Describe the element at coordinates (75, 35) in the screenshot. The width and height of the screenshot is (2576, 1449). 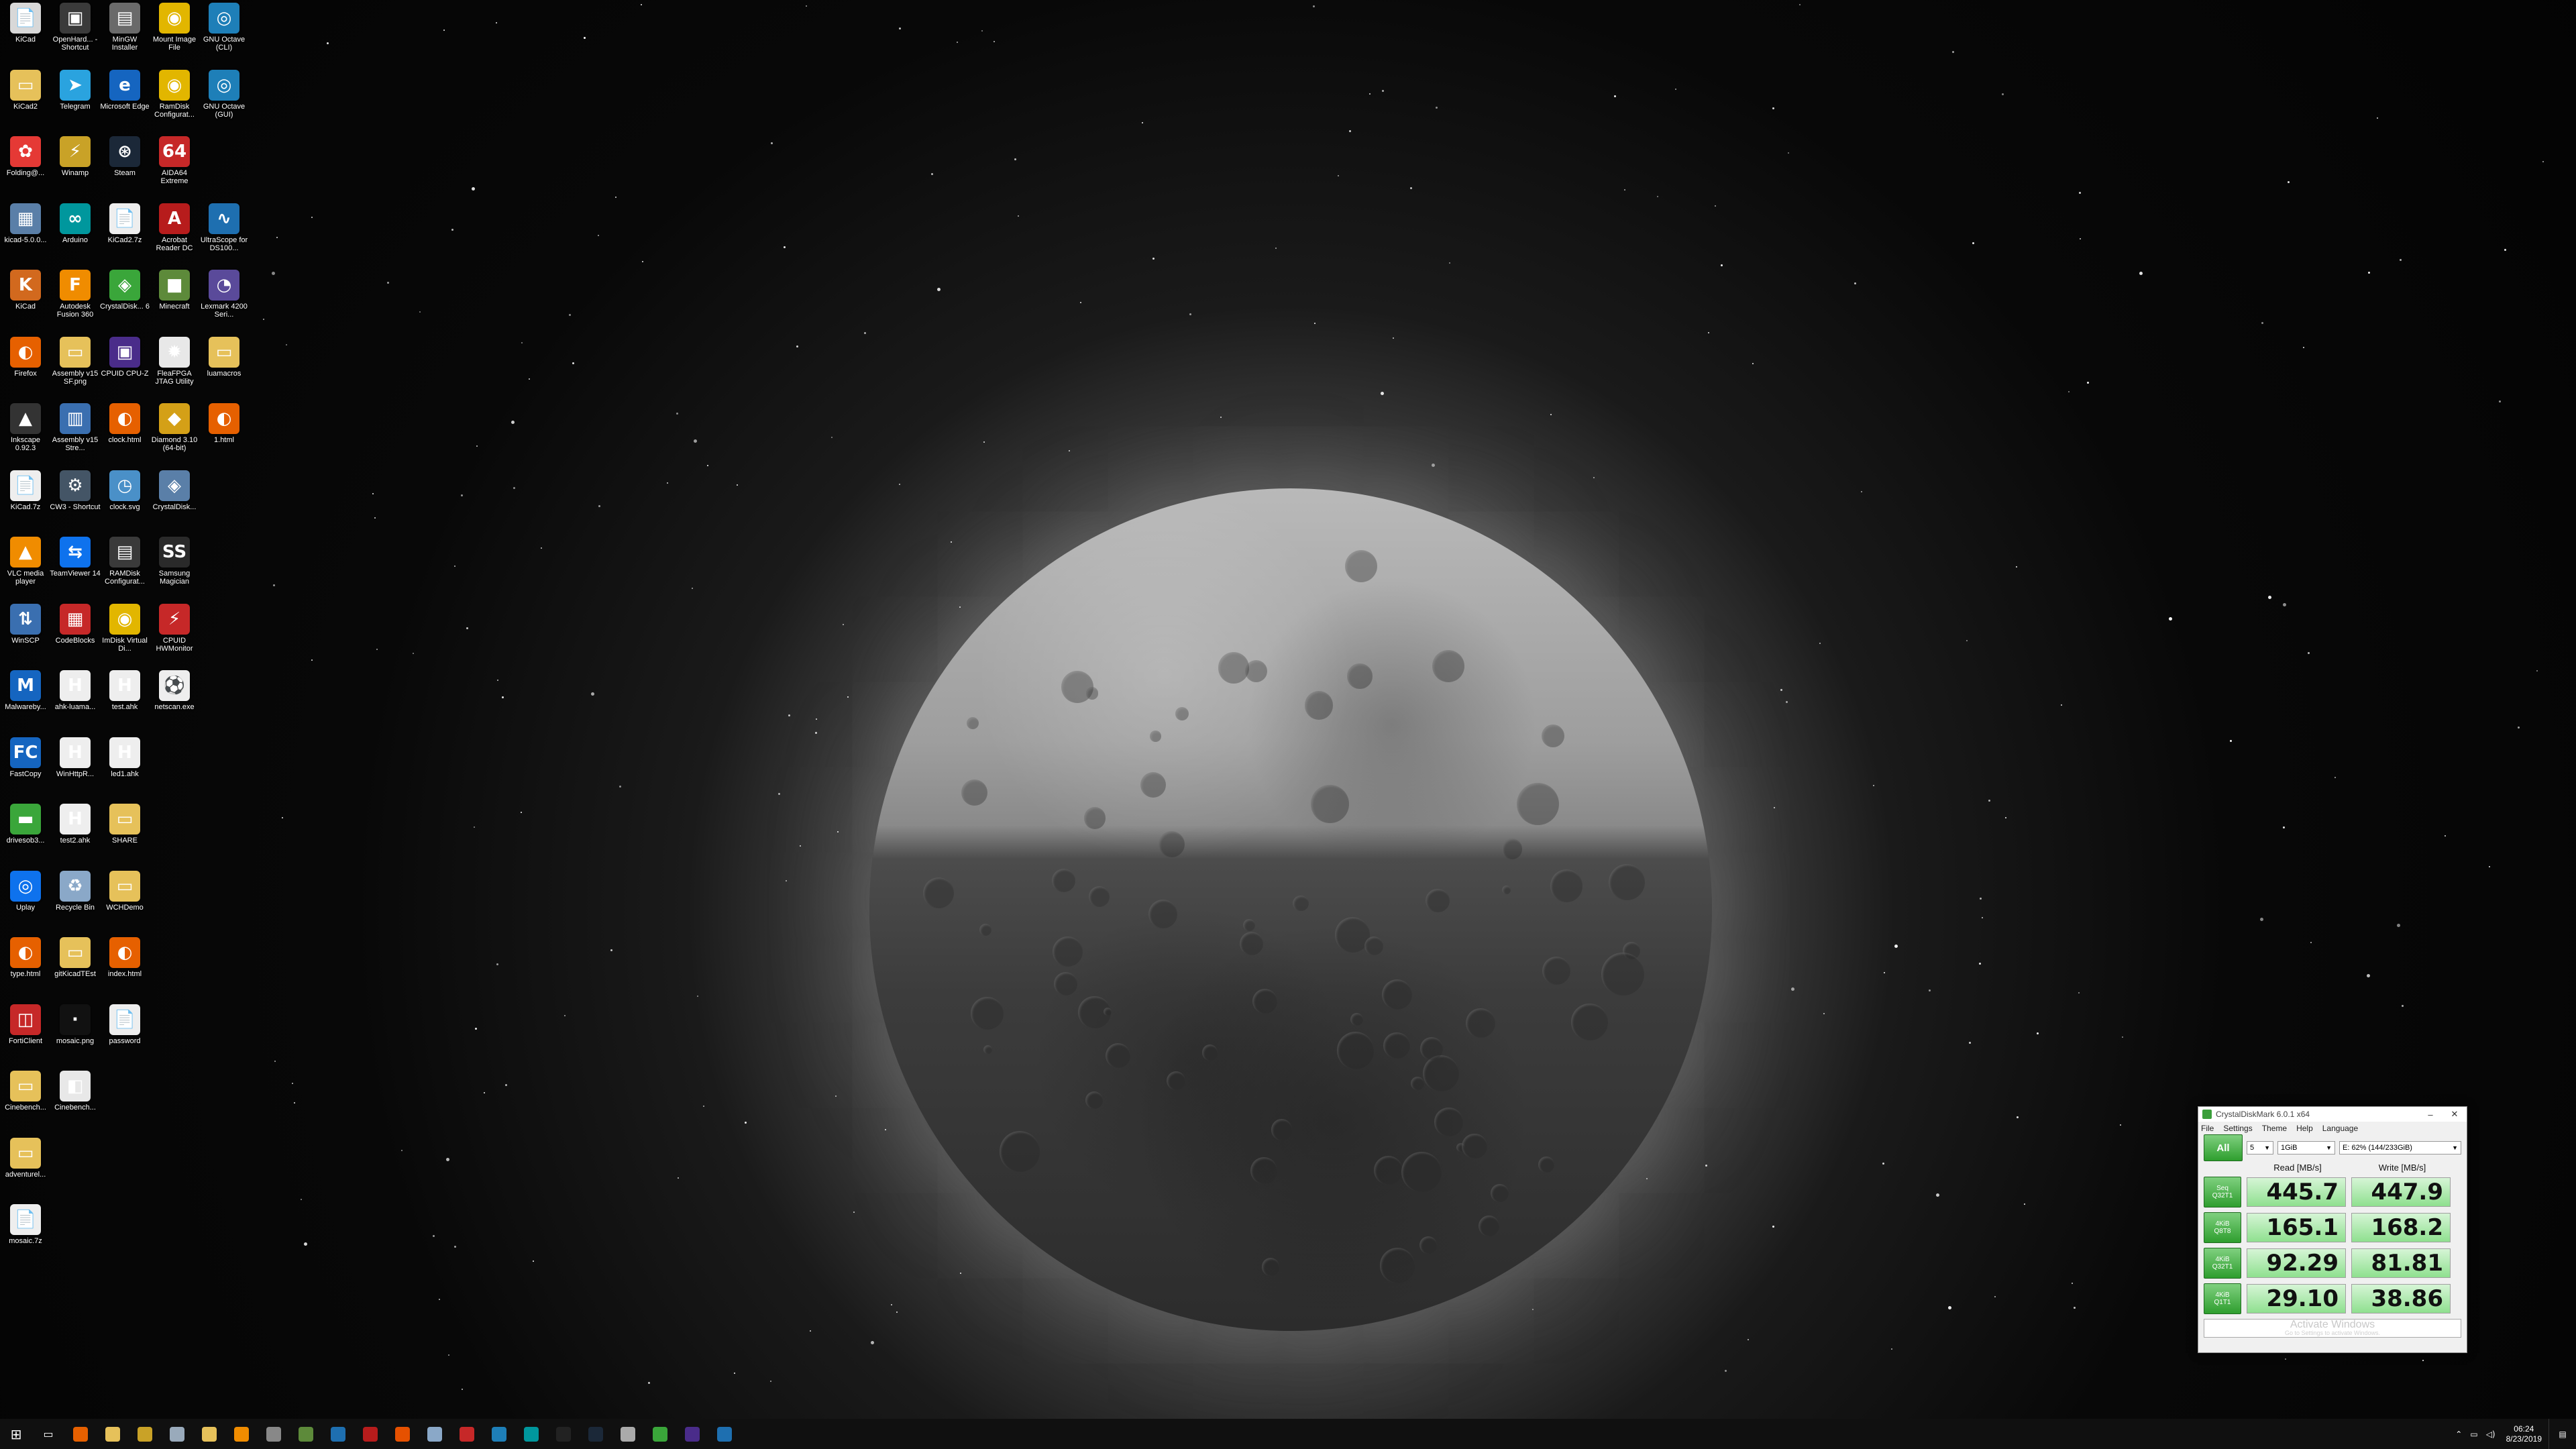
I see `desktop-icon: ▣ OpenHard... - Shortcut` at that location.